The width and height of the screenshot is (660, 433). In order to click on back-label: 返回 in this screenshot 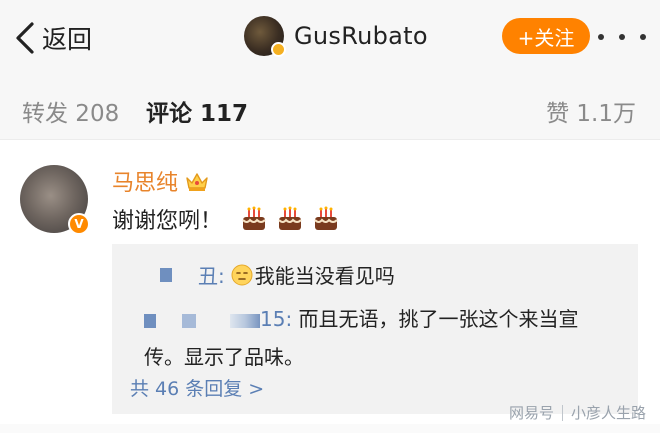, I will do `click(67, 39)`.